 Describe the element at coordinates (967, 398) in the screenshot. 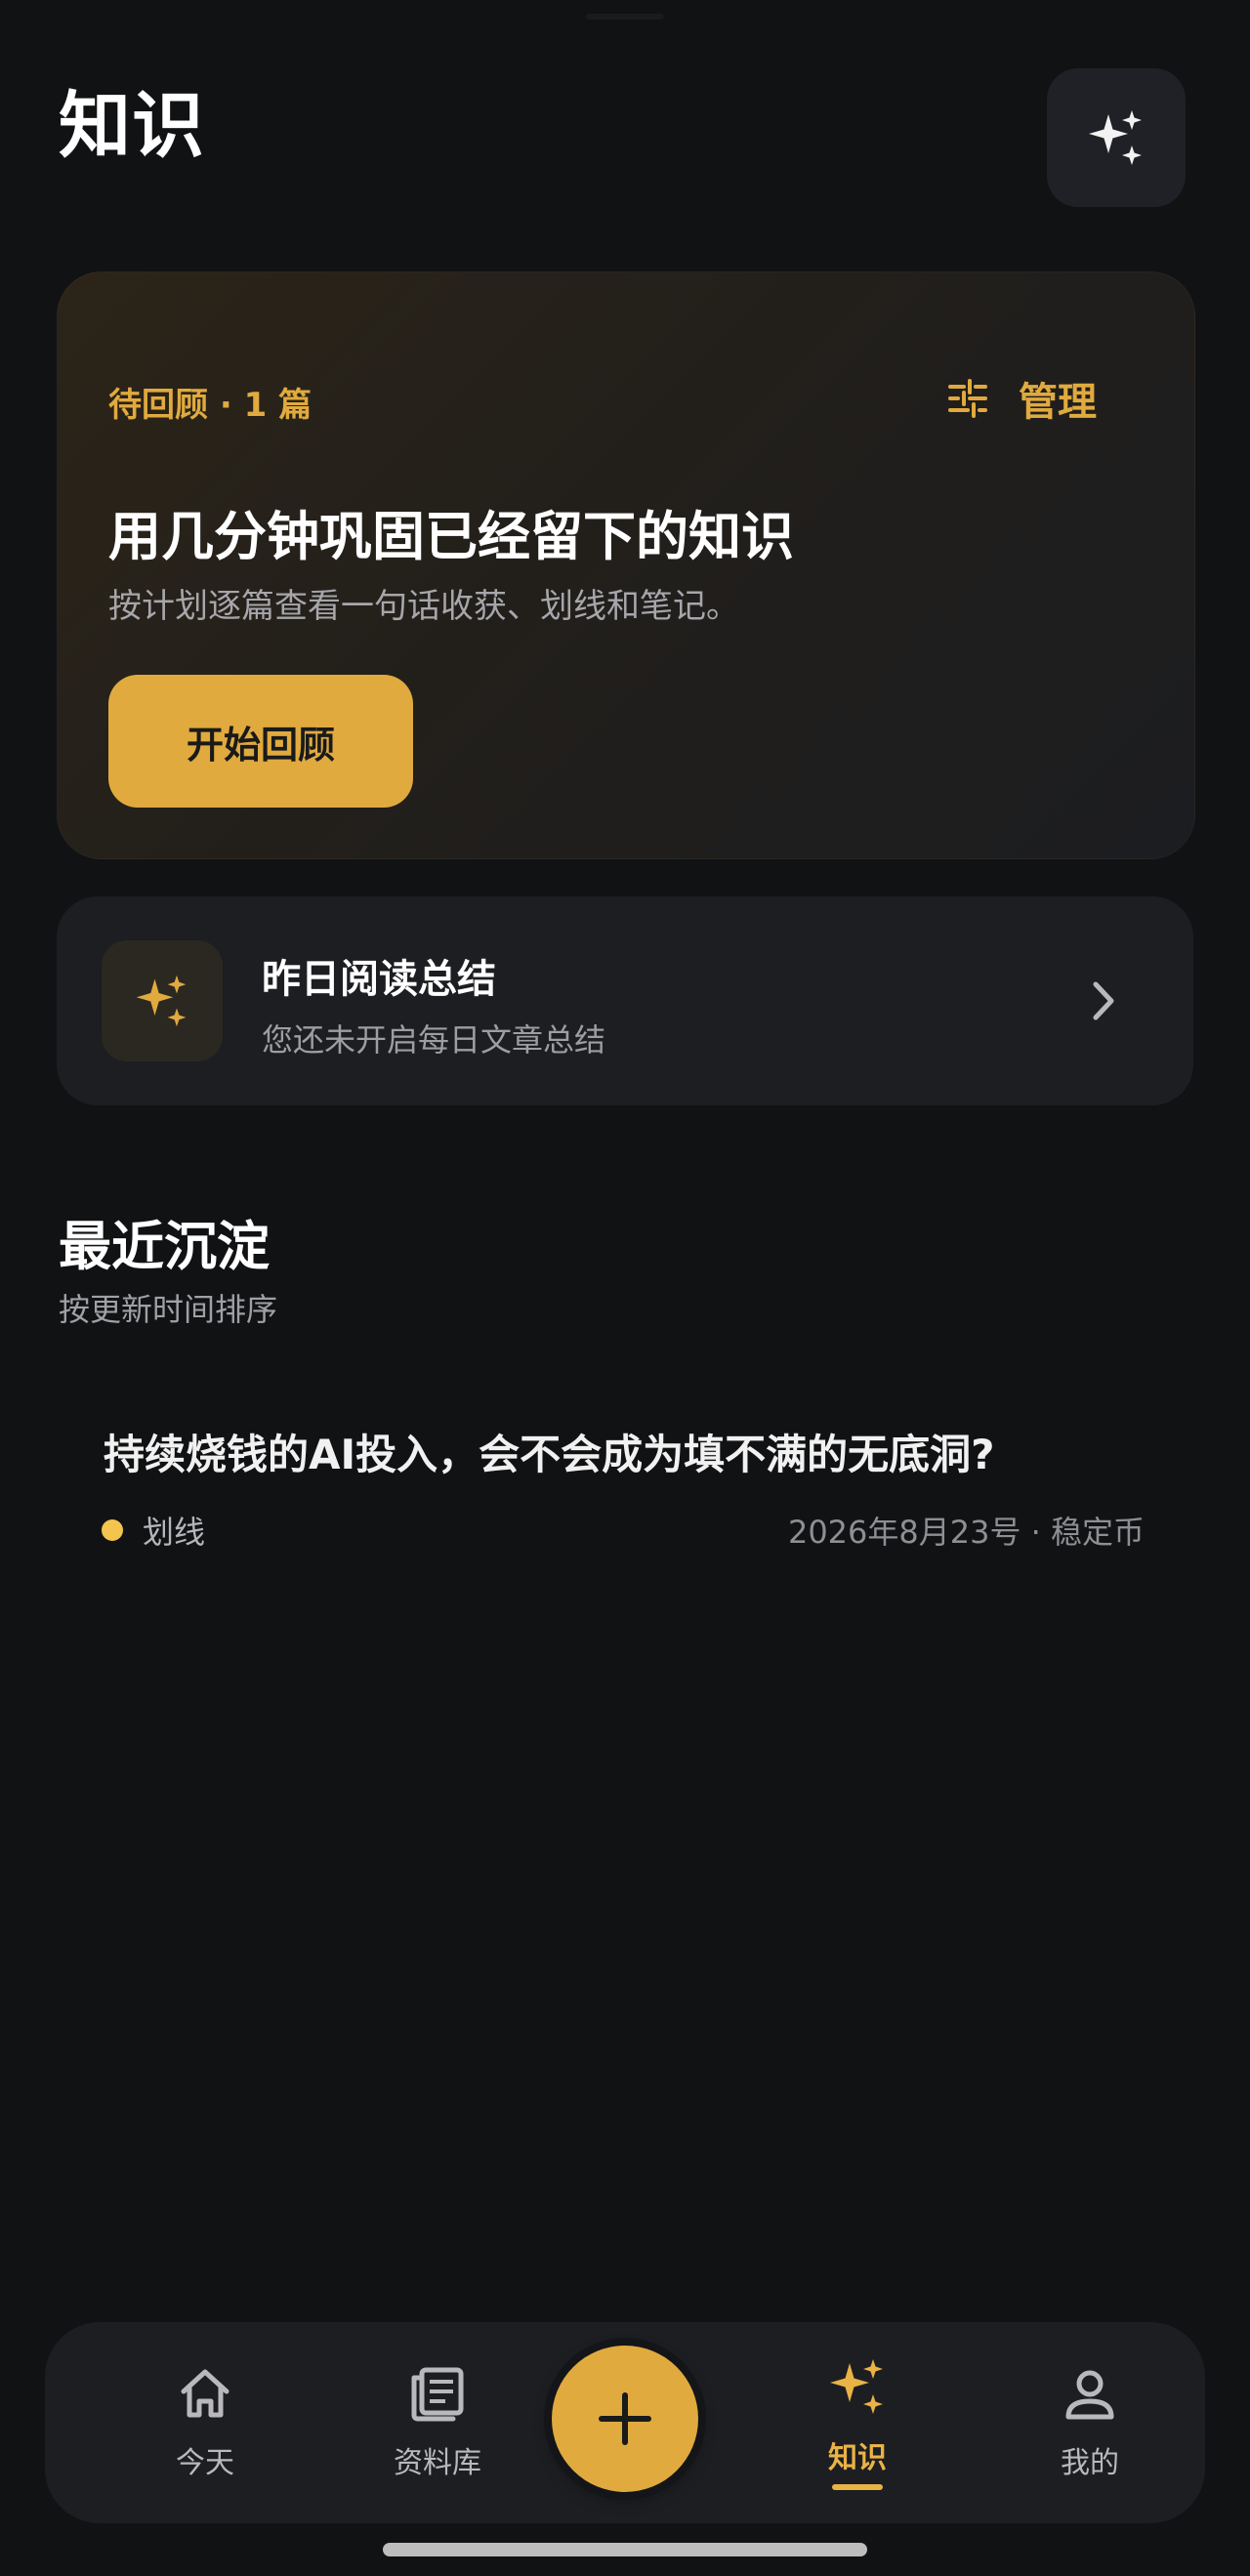

I see `sliders-icon` at that location.